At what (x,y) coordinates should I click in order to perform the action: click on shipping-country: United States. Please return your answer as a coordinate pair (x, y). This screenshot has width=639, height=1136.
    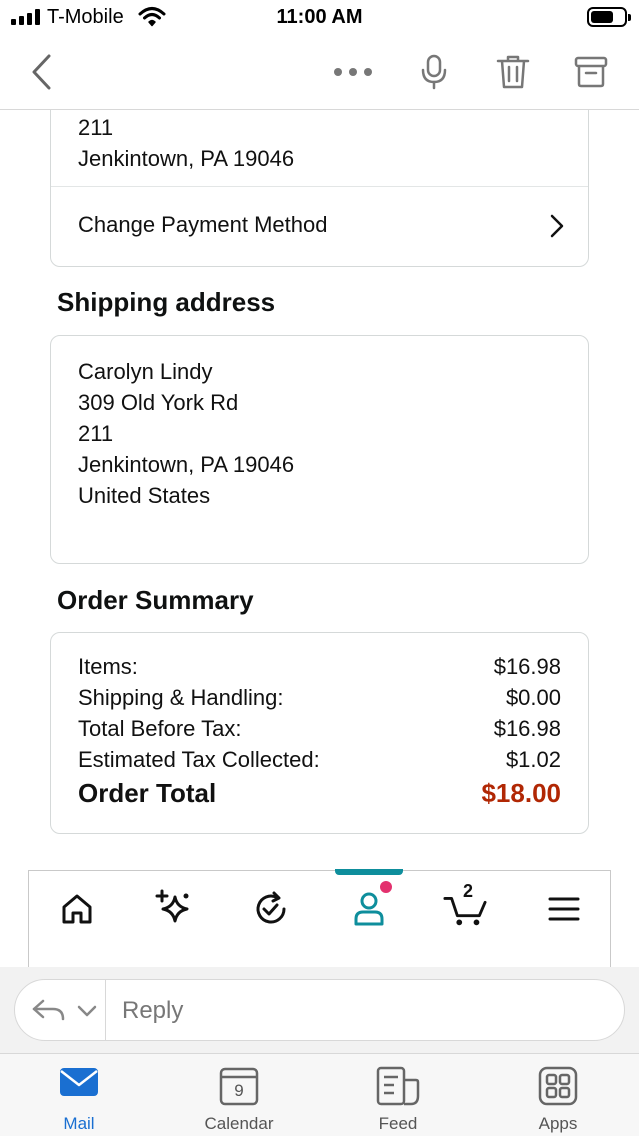
    Looking at the image, I should click on (144, 495).